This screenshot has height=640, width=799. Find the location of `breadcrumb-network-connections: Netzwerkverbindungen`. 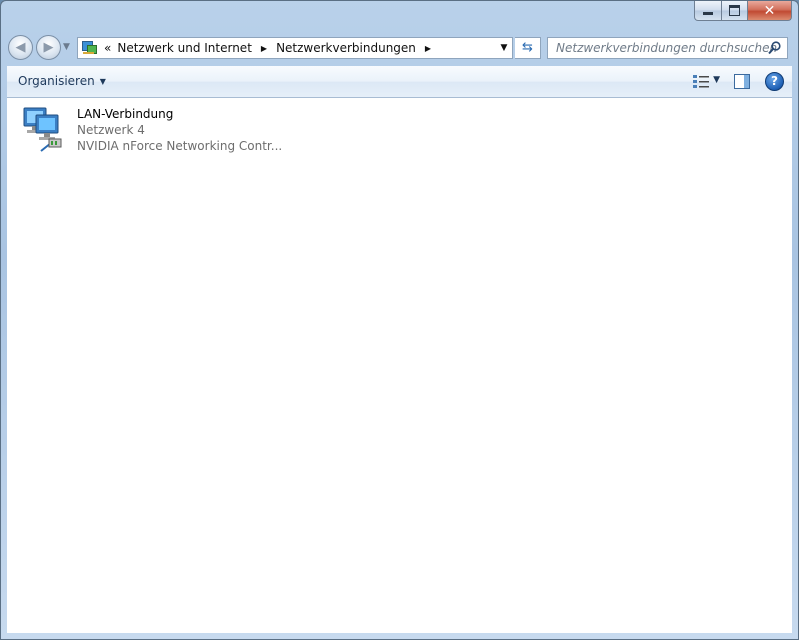

breadcrumb-network-connections: Netzwerkverbindungen is located at coordinates (346, 48).